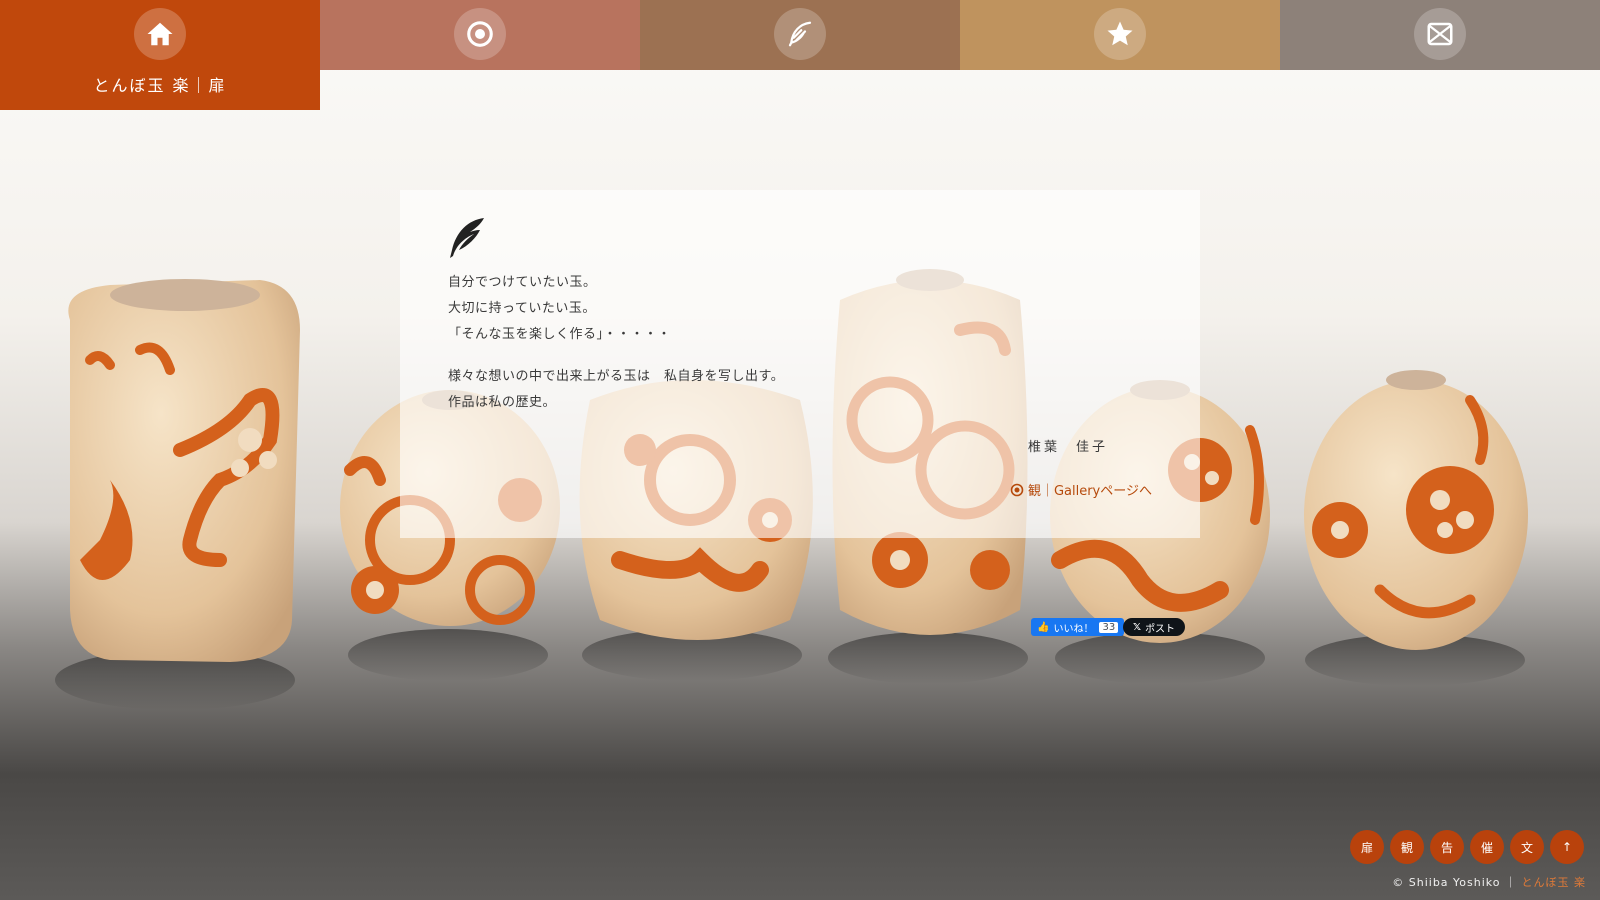 The image size is (1600, 900). What do you see at coordinates (522, 282) in the screenshot?
I see `intro-line: 自分でつけていたい玉。` at bounding box center [522, 282].